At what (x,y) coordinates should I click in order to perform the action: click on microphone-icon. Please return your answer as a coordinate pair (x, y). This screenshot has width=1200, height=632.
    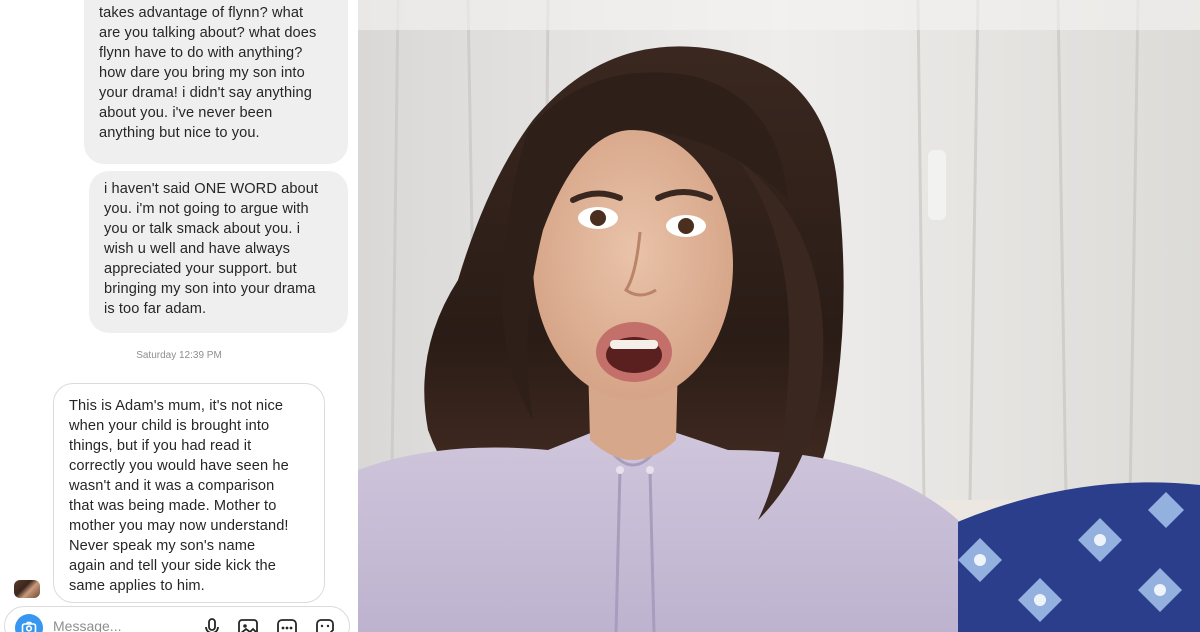
    Looking at the image, I should click on (212, 624).